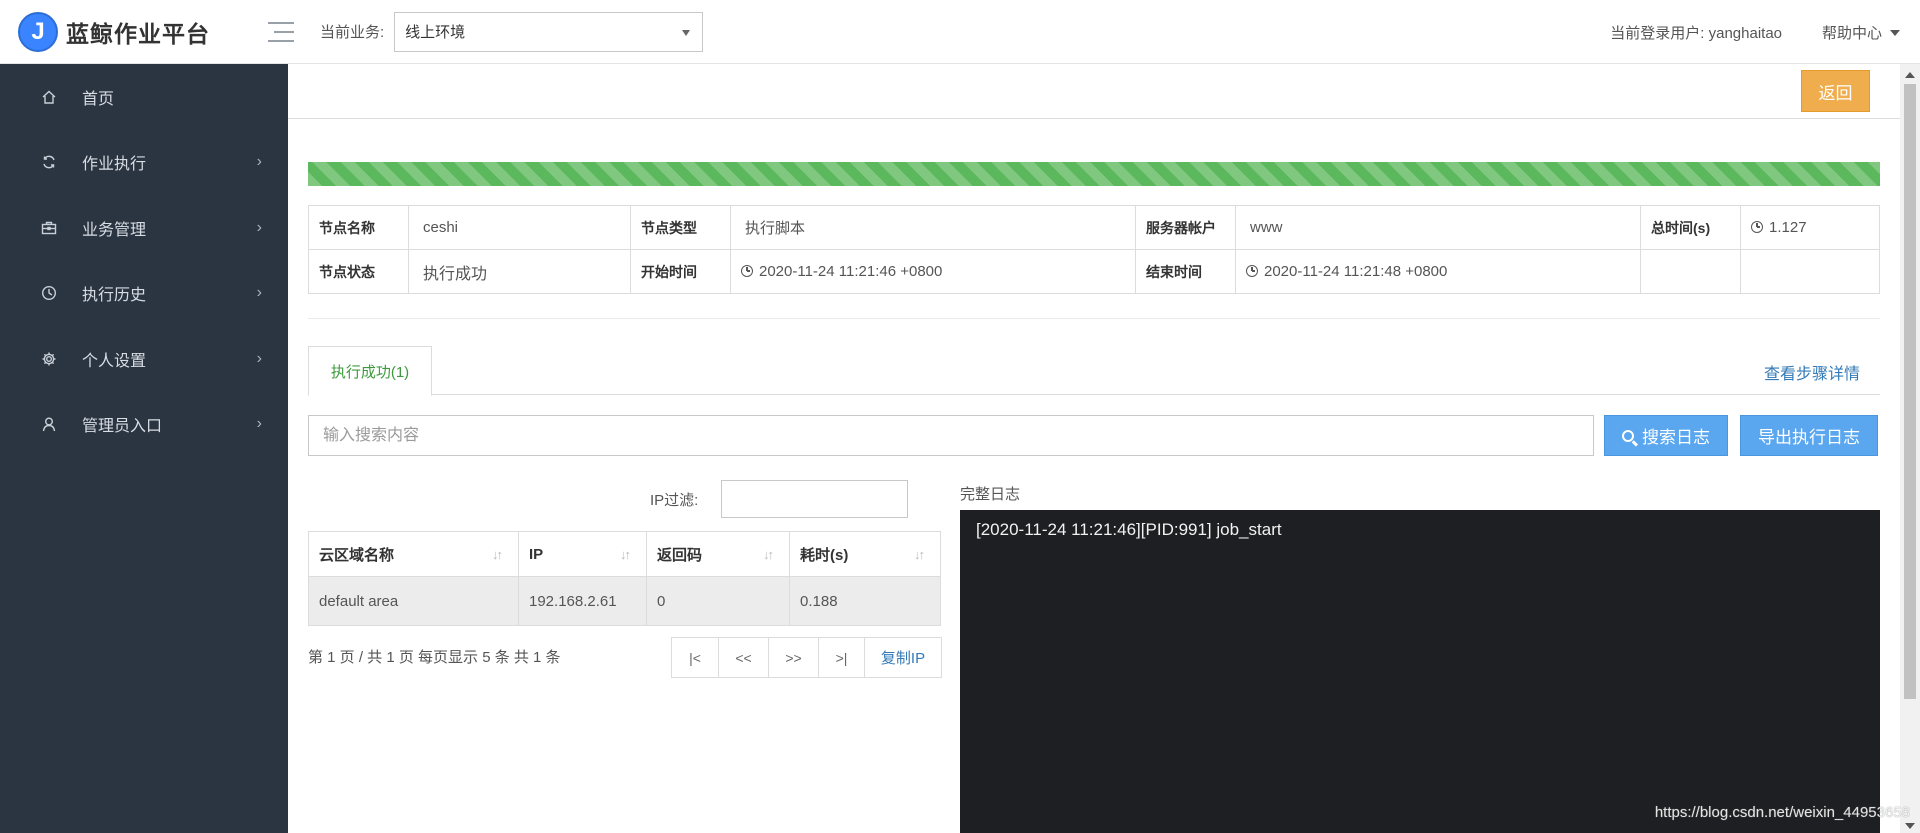  Describe the element at coordinates (680, 227) in the screenshot. I see `node-type-label: 节点类型` at that location.